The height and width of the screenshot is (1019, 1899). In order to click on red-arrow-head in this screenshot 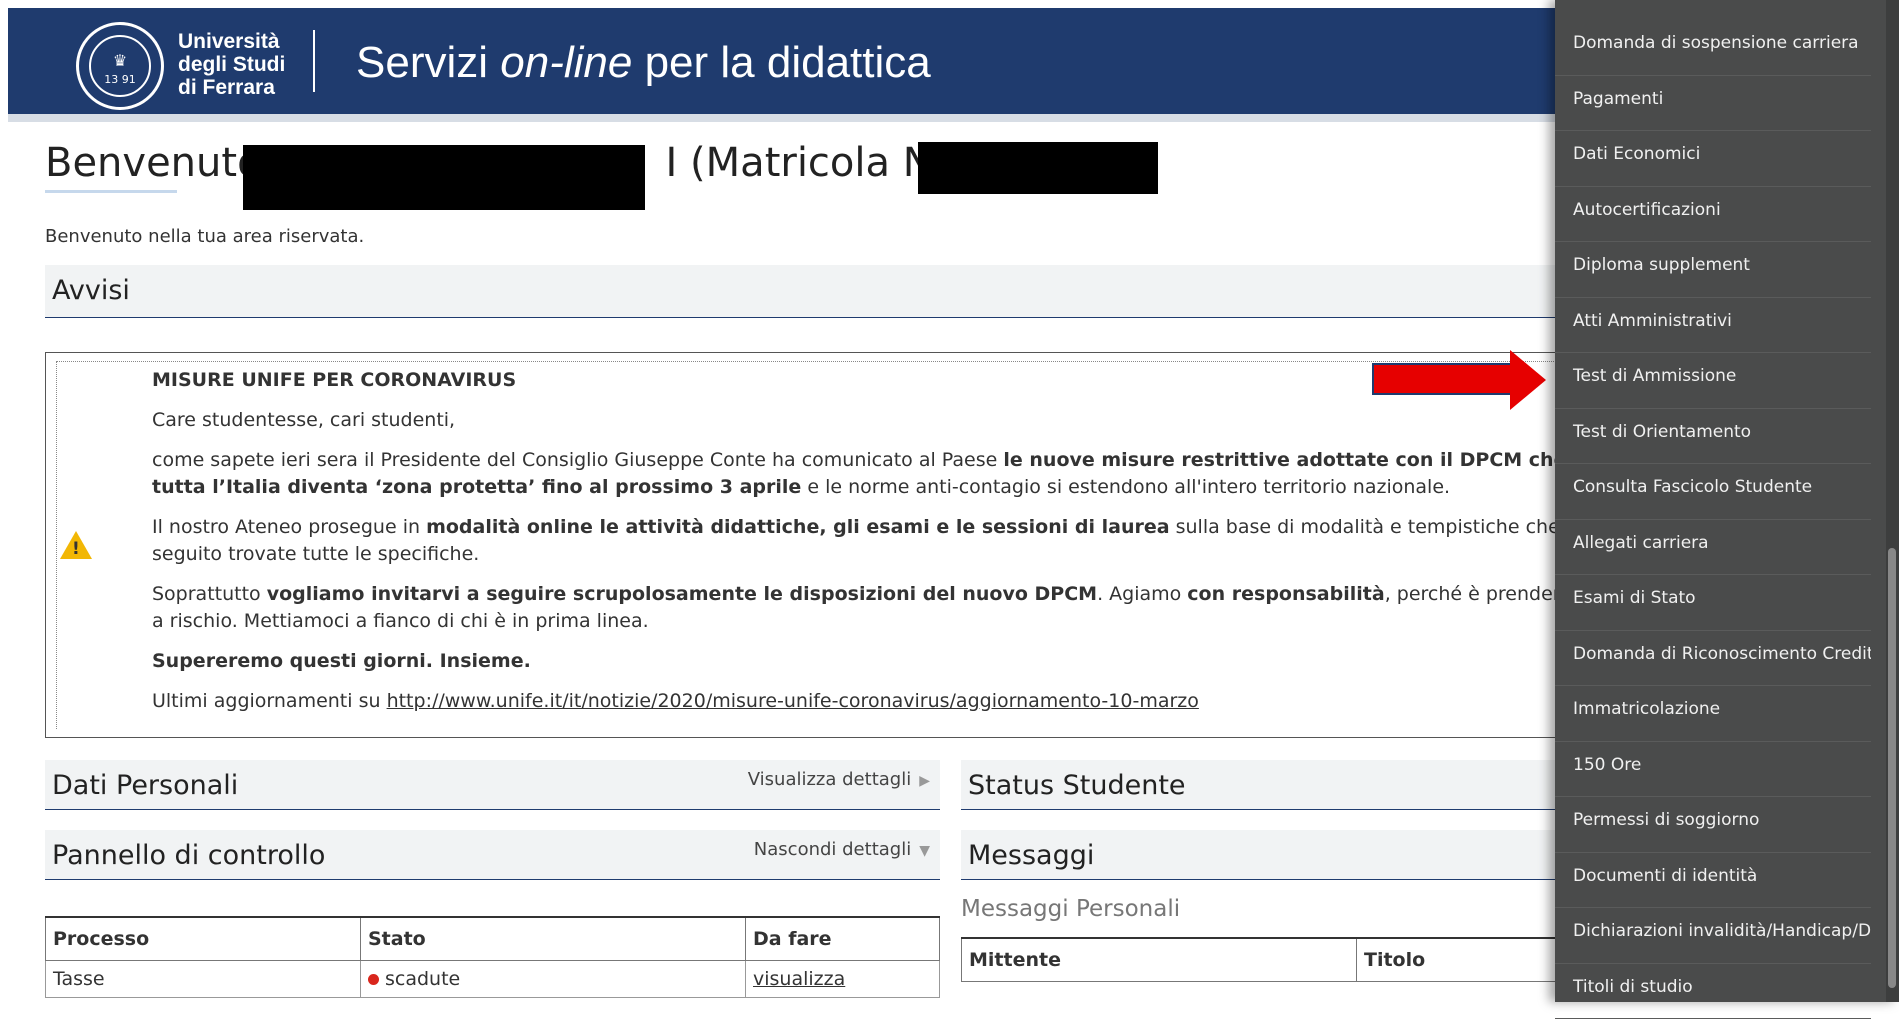, I will do `click(1528, 380)`.